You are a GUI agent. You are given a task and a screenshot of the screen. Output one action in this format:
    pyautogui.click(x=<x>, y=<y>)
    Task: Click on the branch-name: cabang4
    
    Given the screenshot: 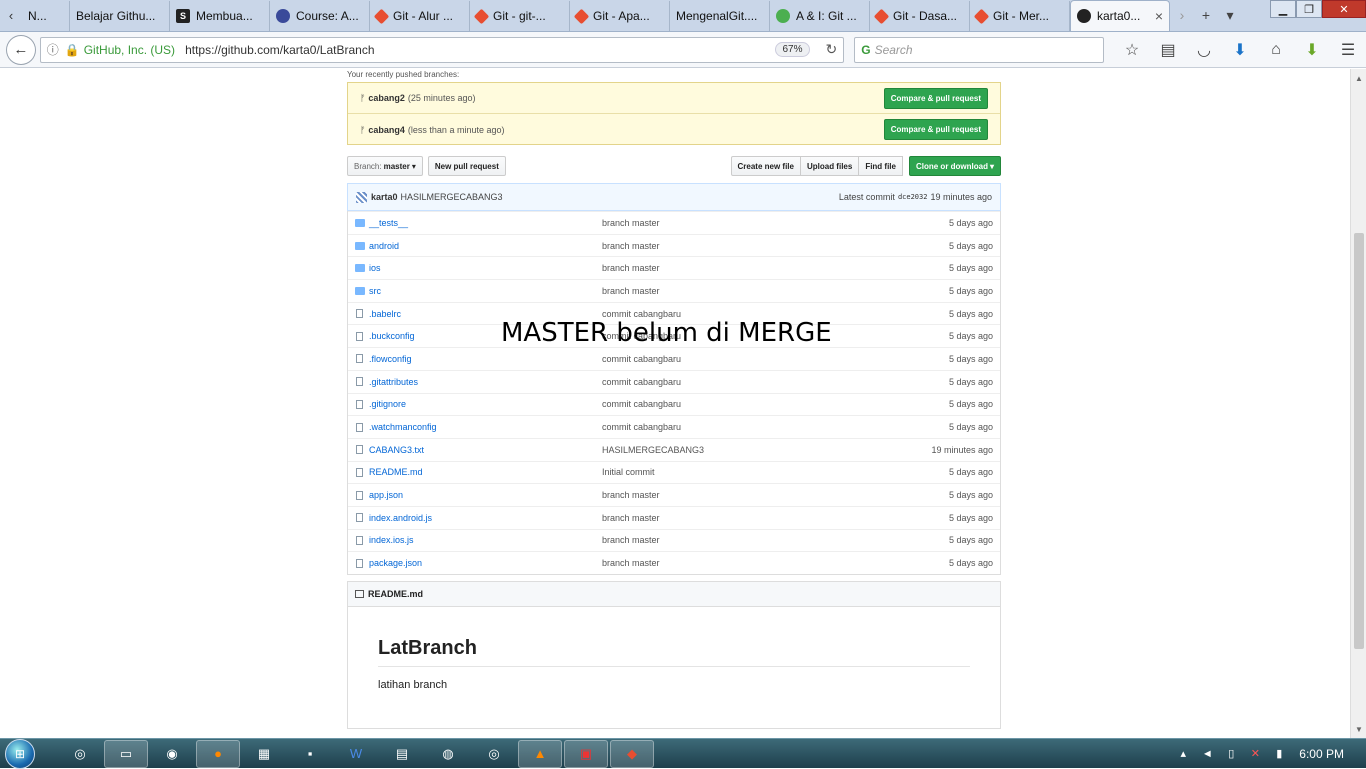 What is the action you would take?
    pyautogui.click(x=386, y=130)
    